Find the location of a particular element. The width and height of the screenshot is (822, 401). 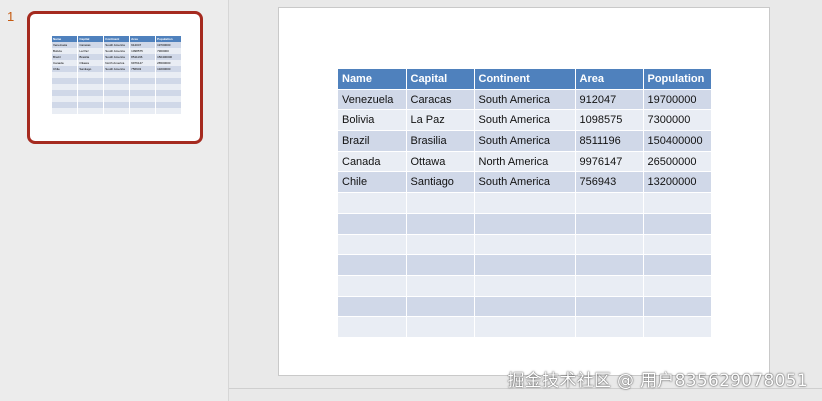

table-cell: 19700000 is located at coordinates (677, 100).